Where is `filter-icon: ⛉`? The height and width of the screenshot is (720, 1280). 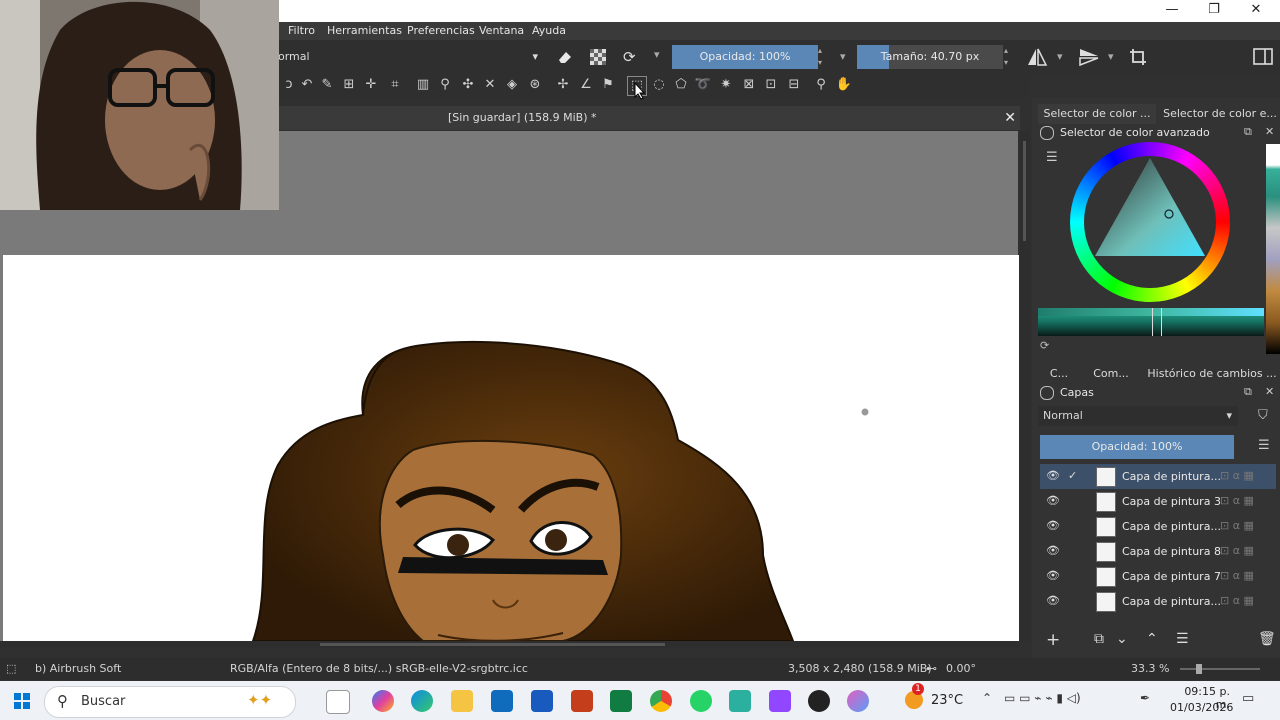
filter-icon: ⛉ is located at coordinates (1263, 415).